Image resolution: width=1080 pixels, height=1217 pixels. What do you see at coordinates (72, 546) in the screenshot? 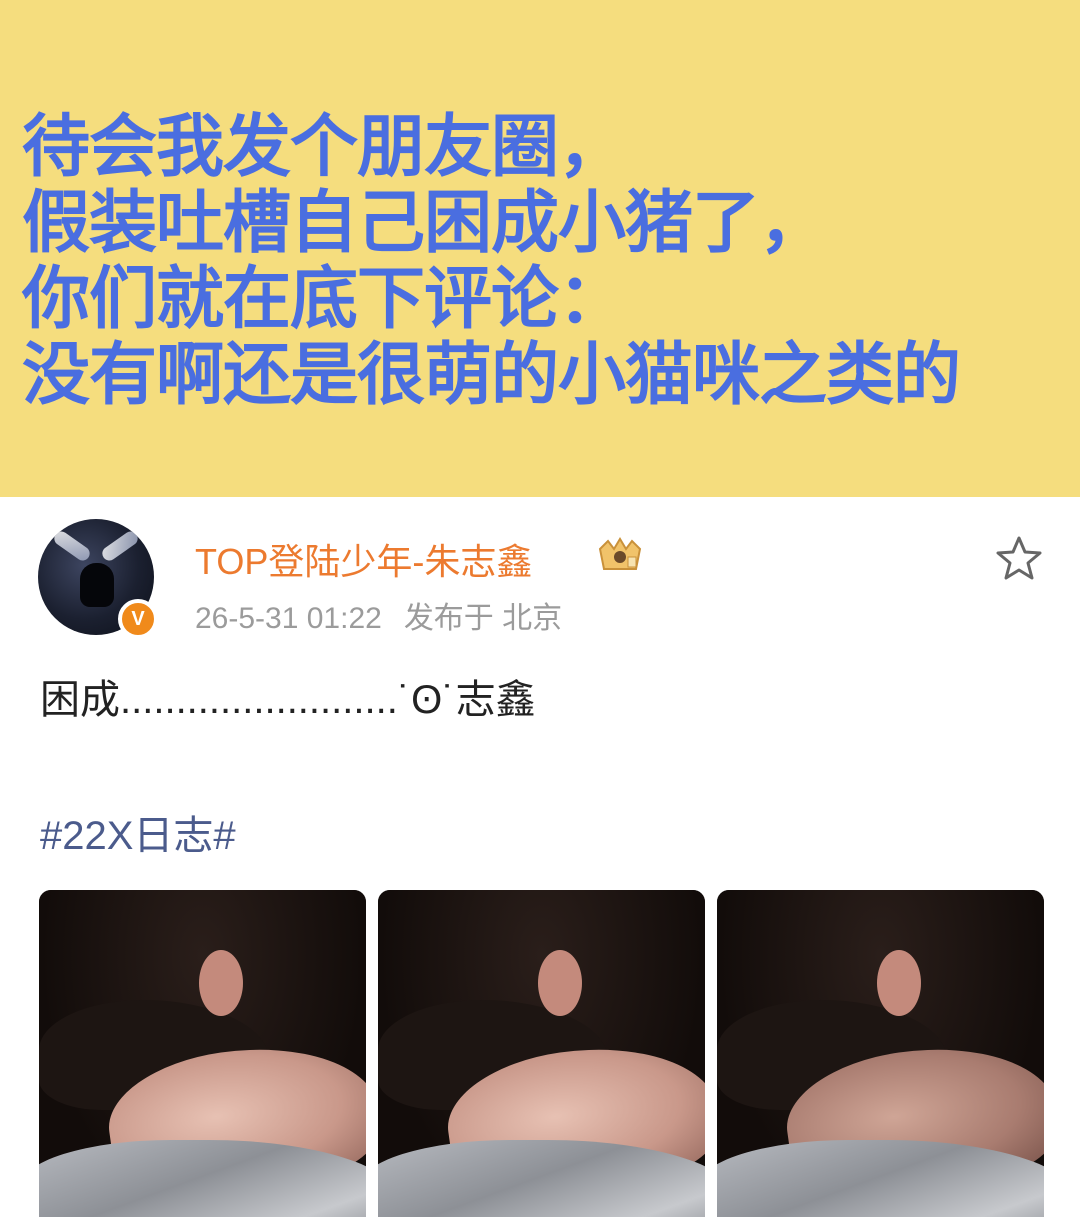
I see `avatar-wing-left` at bounding box center [72, 546].